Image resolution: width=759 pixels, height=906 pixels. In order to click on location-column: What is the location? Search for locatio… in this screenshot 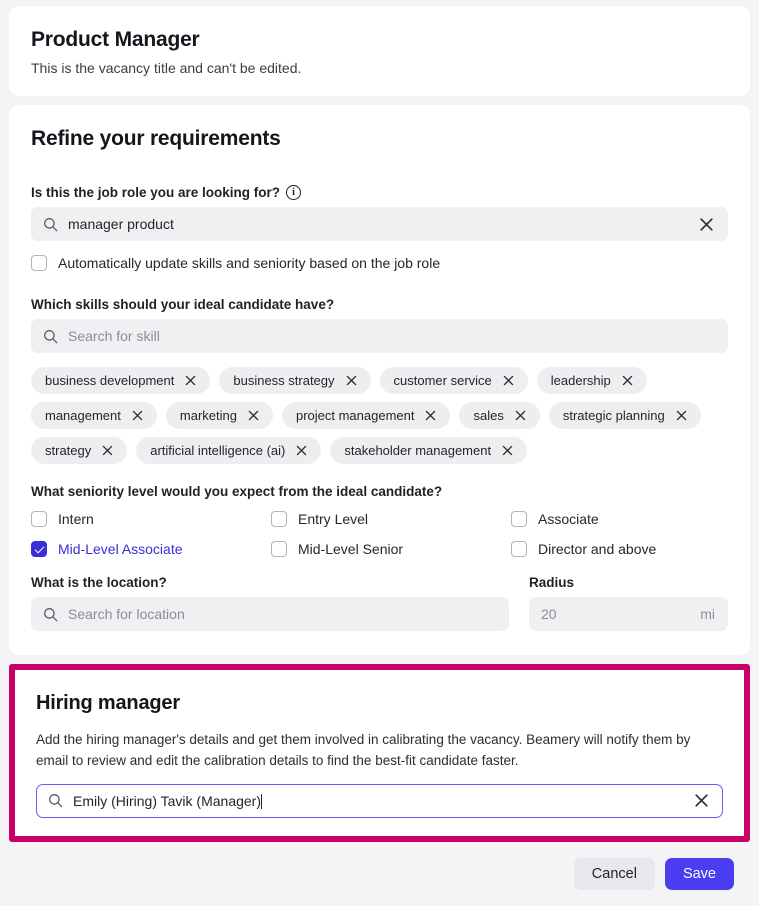, I will do `click(270, 603)`.